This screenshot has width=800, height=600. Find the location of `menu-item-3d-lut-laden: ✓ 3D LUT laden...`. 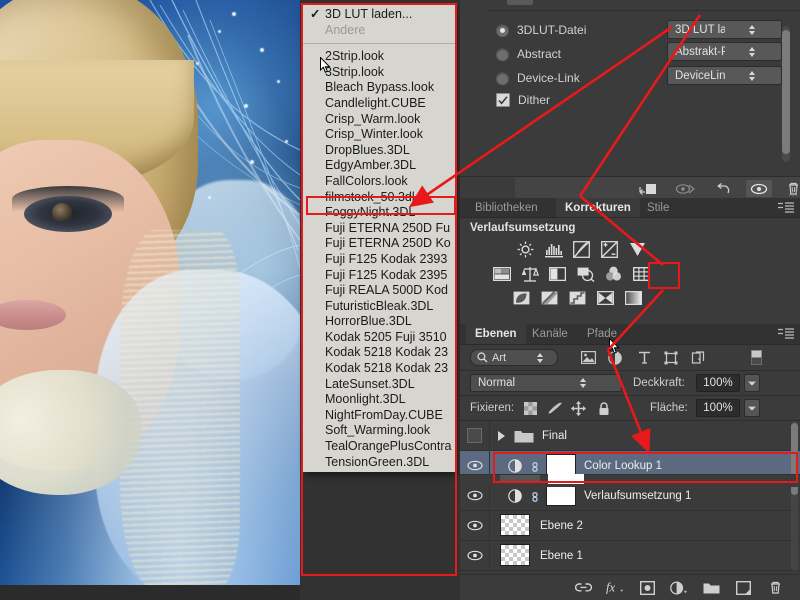

menu-item-3d-lut-laden: ✓ 3D LUT laden... is located at coordinates (379, 15).